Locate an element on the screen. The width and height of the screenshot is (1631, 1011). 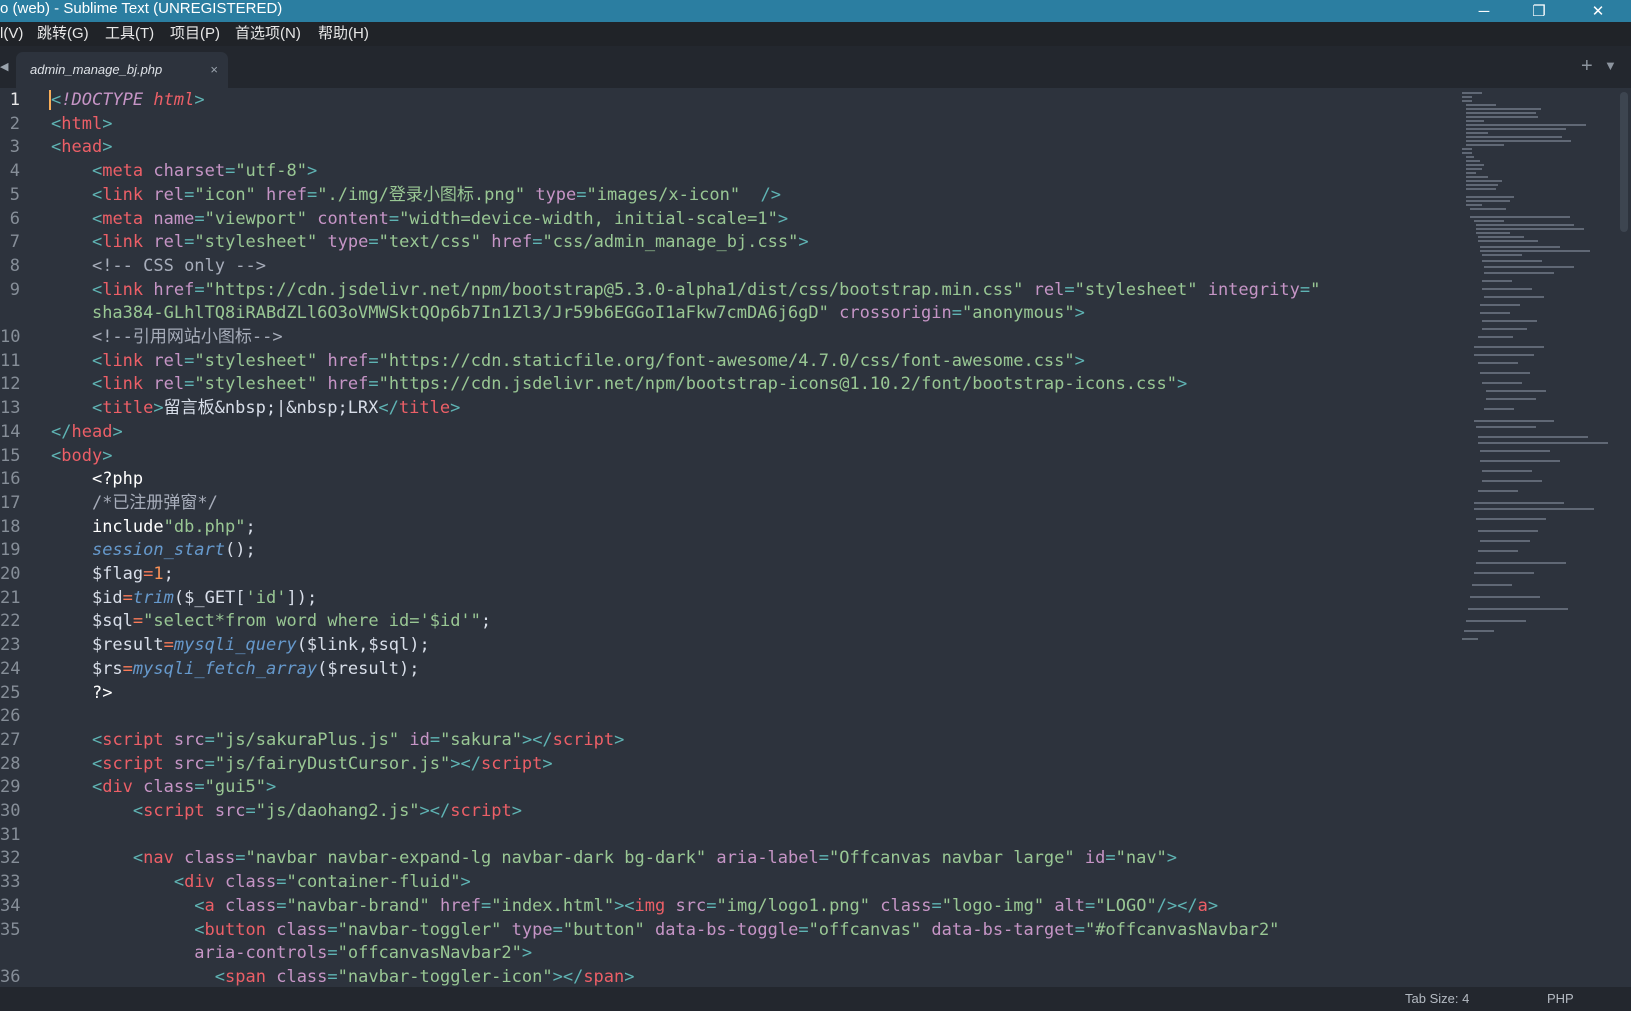
code-token: "js/sakuraPlus.js" is located at coordinates (307, 739).